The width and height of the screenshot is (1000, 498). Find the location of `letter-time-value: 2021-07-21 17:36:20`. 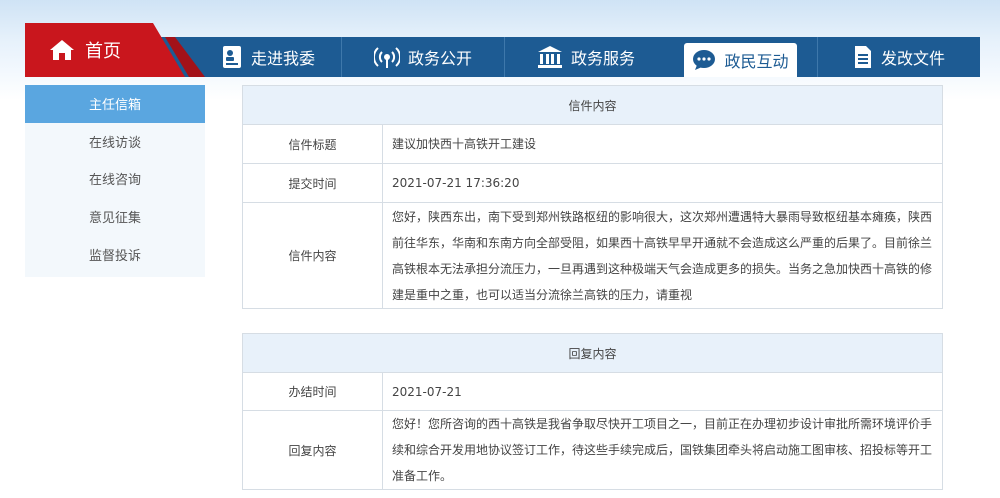

letter-time-value: 2021-07-21 17:36:20 is located at coordinates (662, 183).